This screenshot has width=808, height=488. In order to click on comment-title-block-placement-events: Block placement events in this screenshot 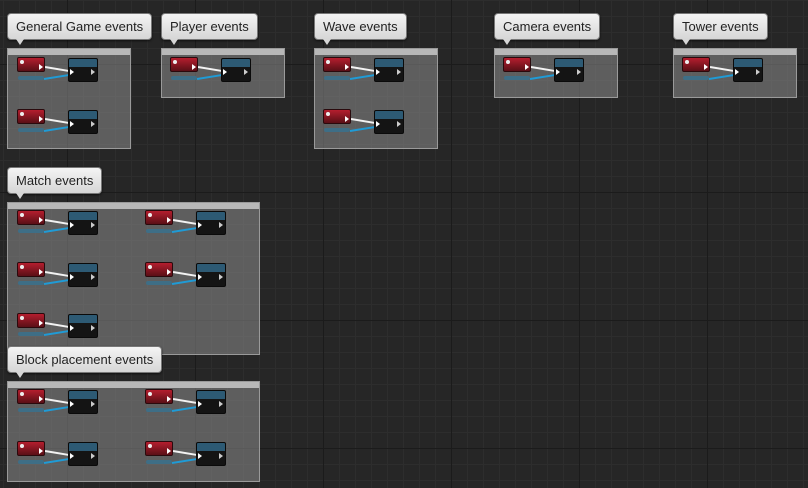, I will do `click(85, 362)`.